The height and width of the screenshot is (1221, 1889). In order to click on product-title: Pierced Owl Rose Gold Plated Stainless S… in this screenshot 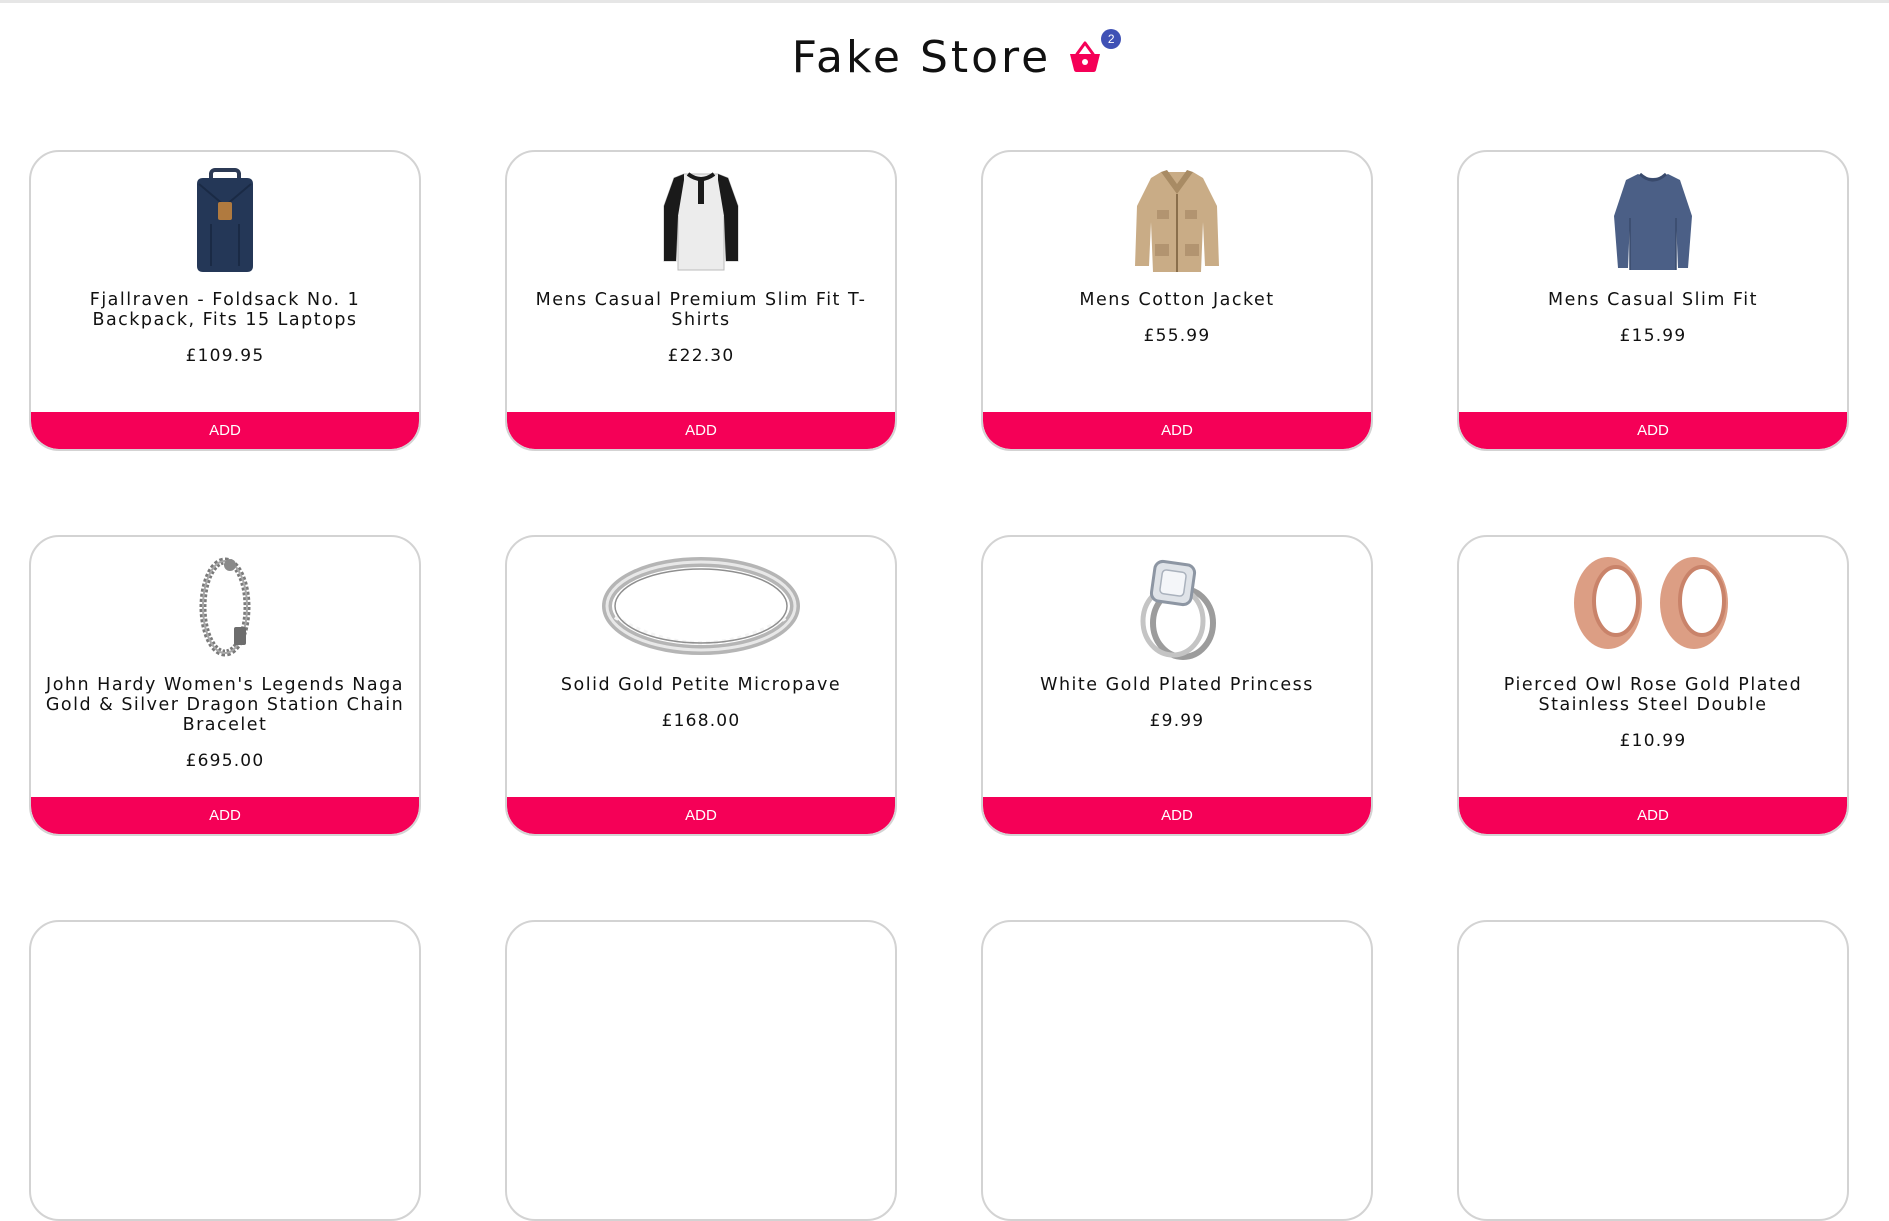, I will do `click(1653, 695)`.